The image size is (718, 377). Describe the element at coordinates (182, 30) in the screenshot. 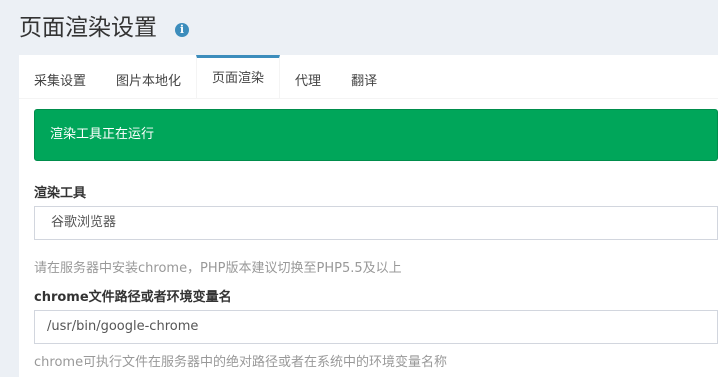

I see `info-circle-icon: i` at that location.